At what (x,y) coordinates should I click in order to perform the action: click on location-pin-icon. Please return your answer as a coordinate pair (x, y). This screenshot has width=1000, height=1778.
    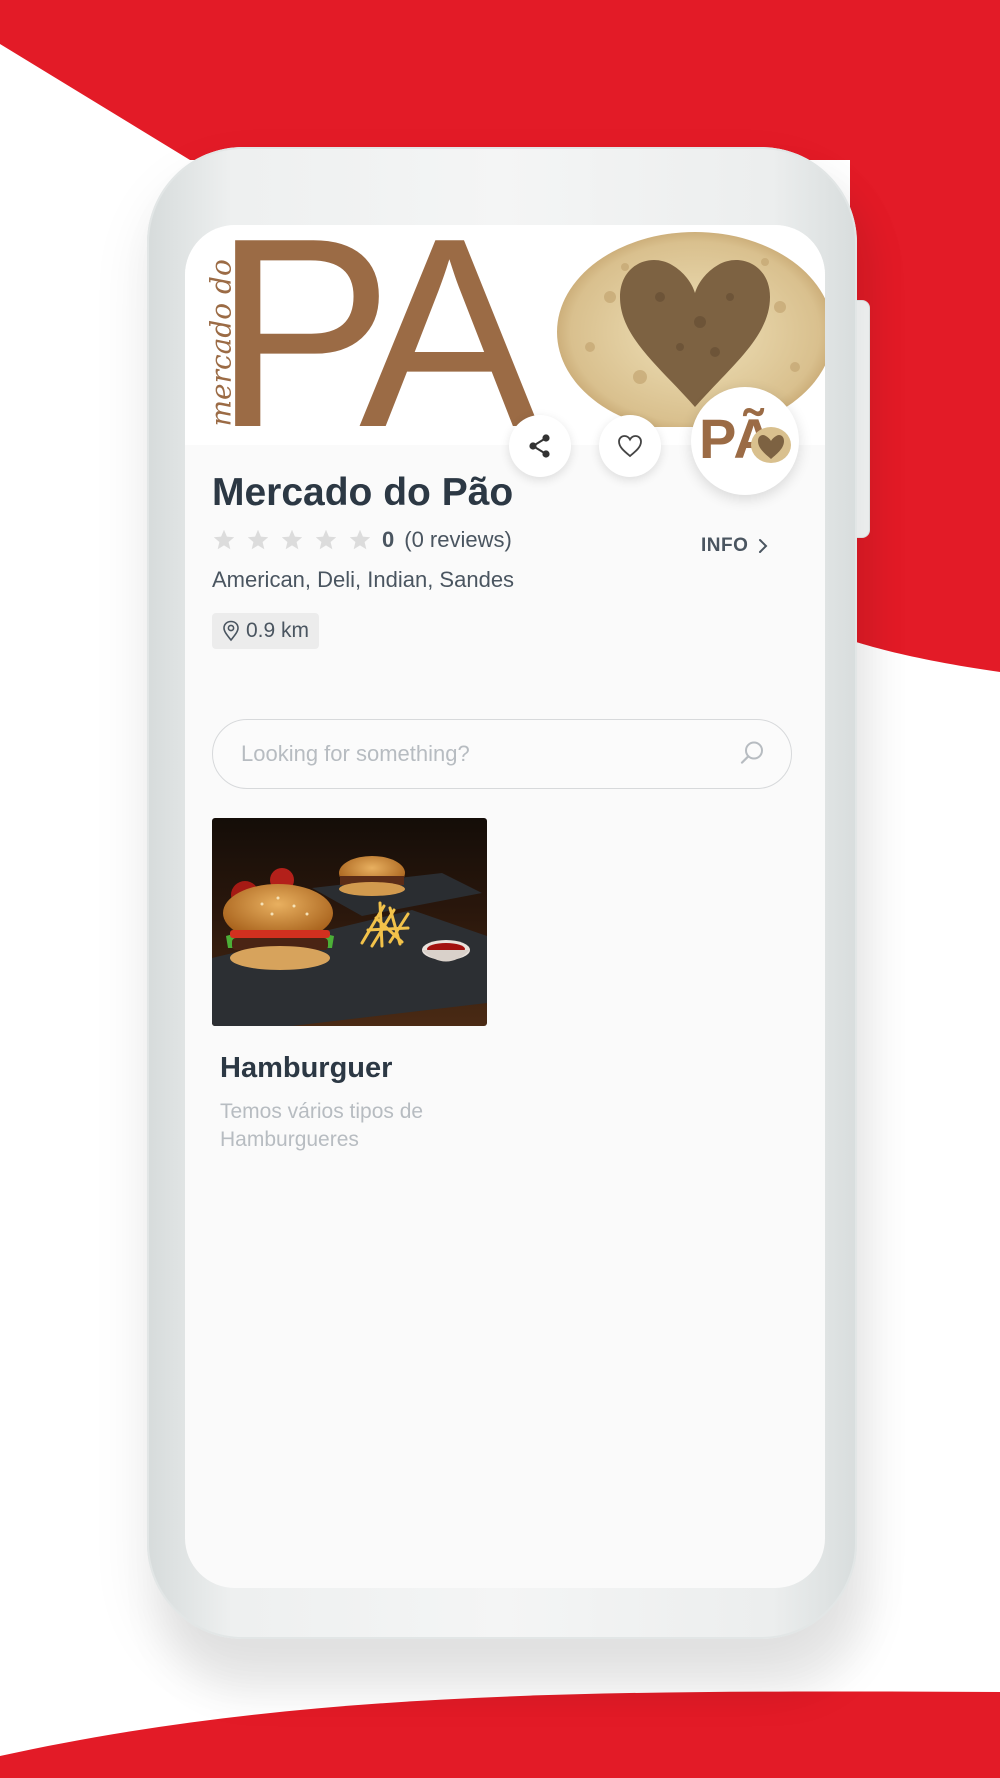
    Looking at the image, I should click on (231, 631).